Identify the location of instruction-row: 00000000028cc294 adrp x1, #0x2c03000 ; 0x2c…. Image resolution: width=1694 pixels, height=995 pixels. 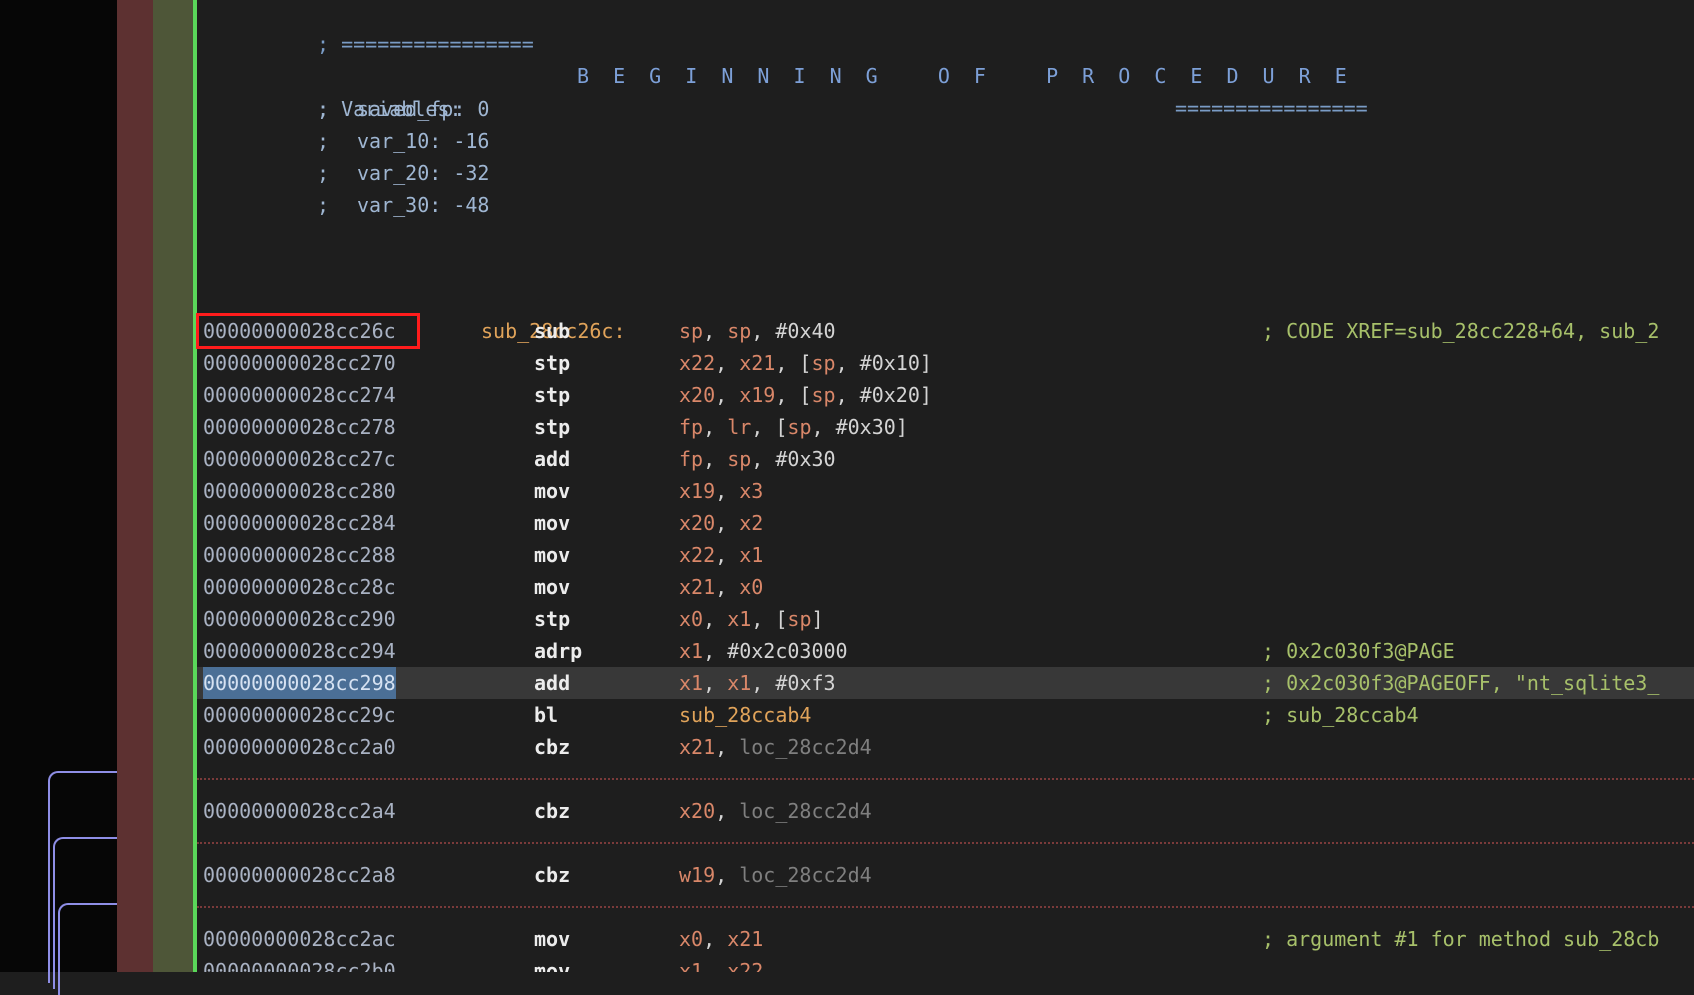
(945, 651).